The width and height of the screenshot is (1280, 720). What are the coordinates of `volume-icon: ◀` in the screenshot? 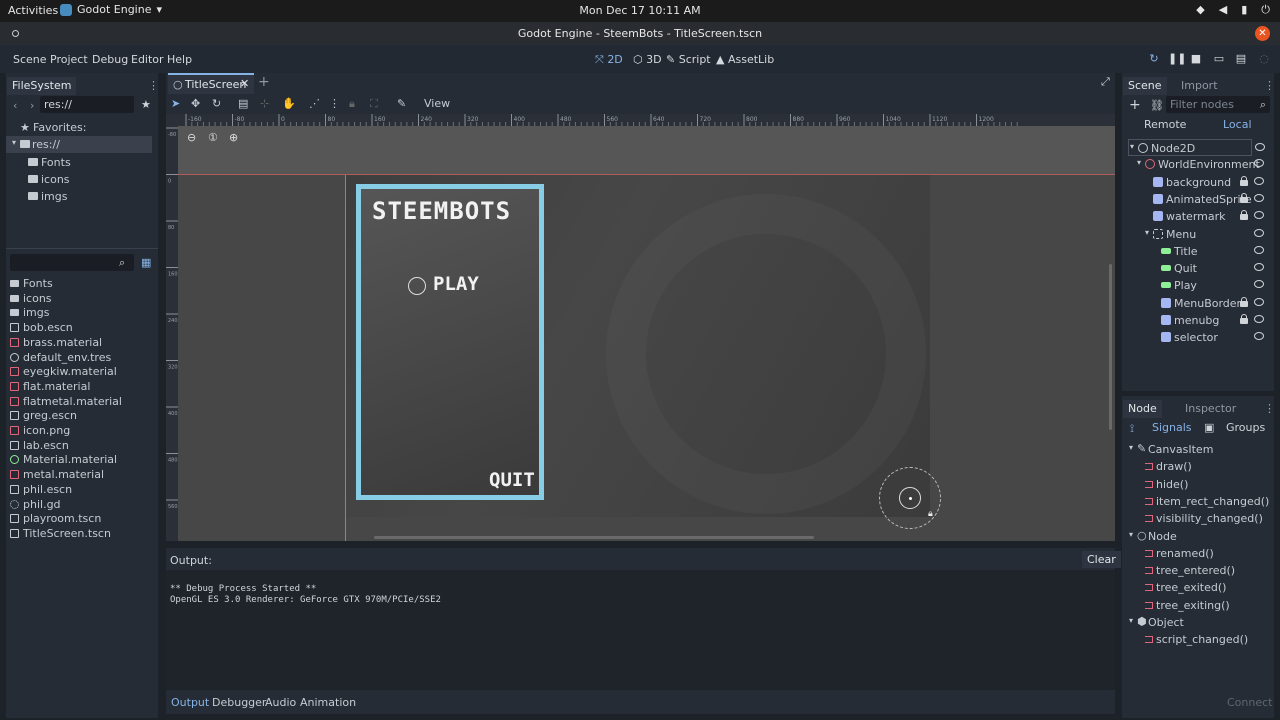 It's located at (1223, 10).